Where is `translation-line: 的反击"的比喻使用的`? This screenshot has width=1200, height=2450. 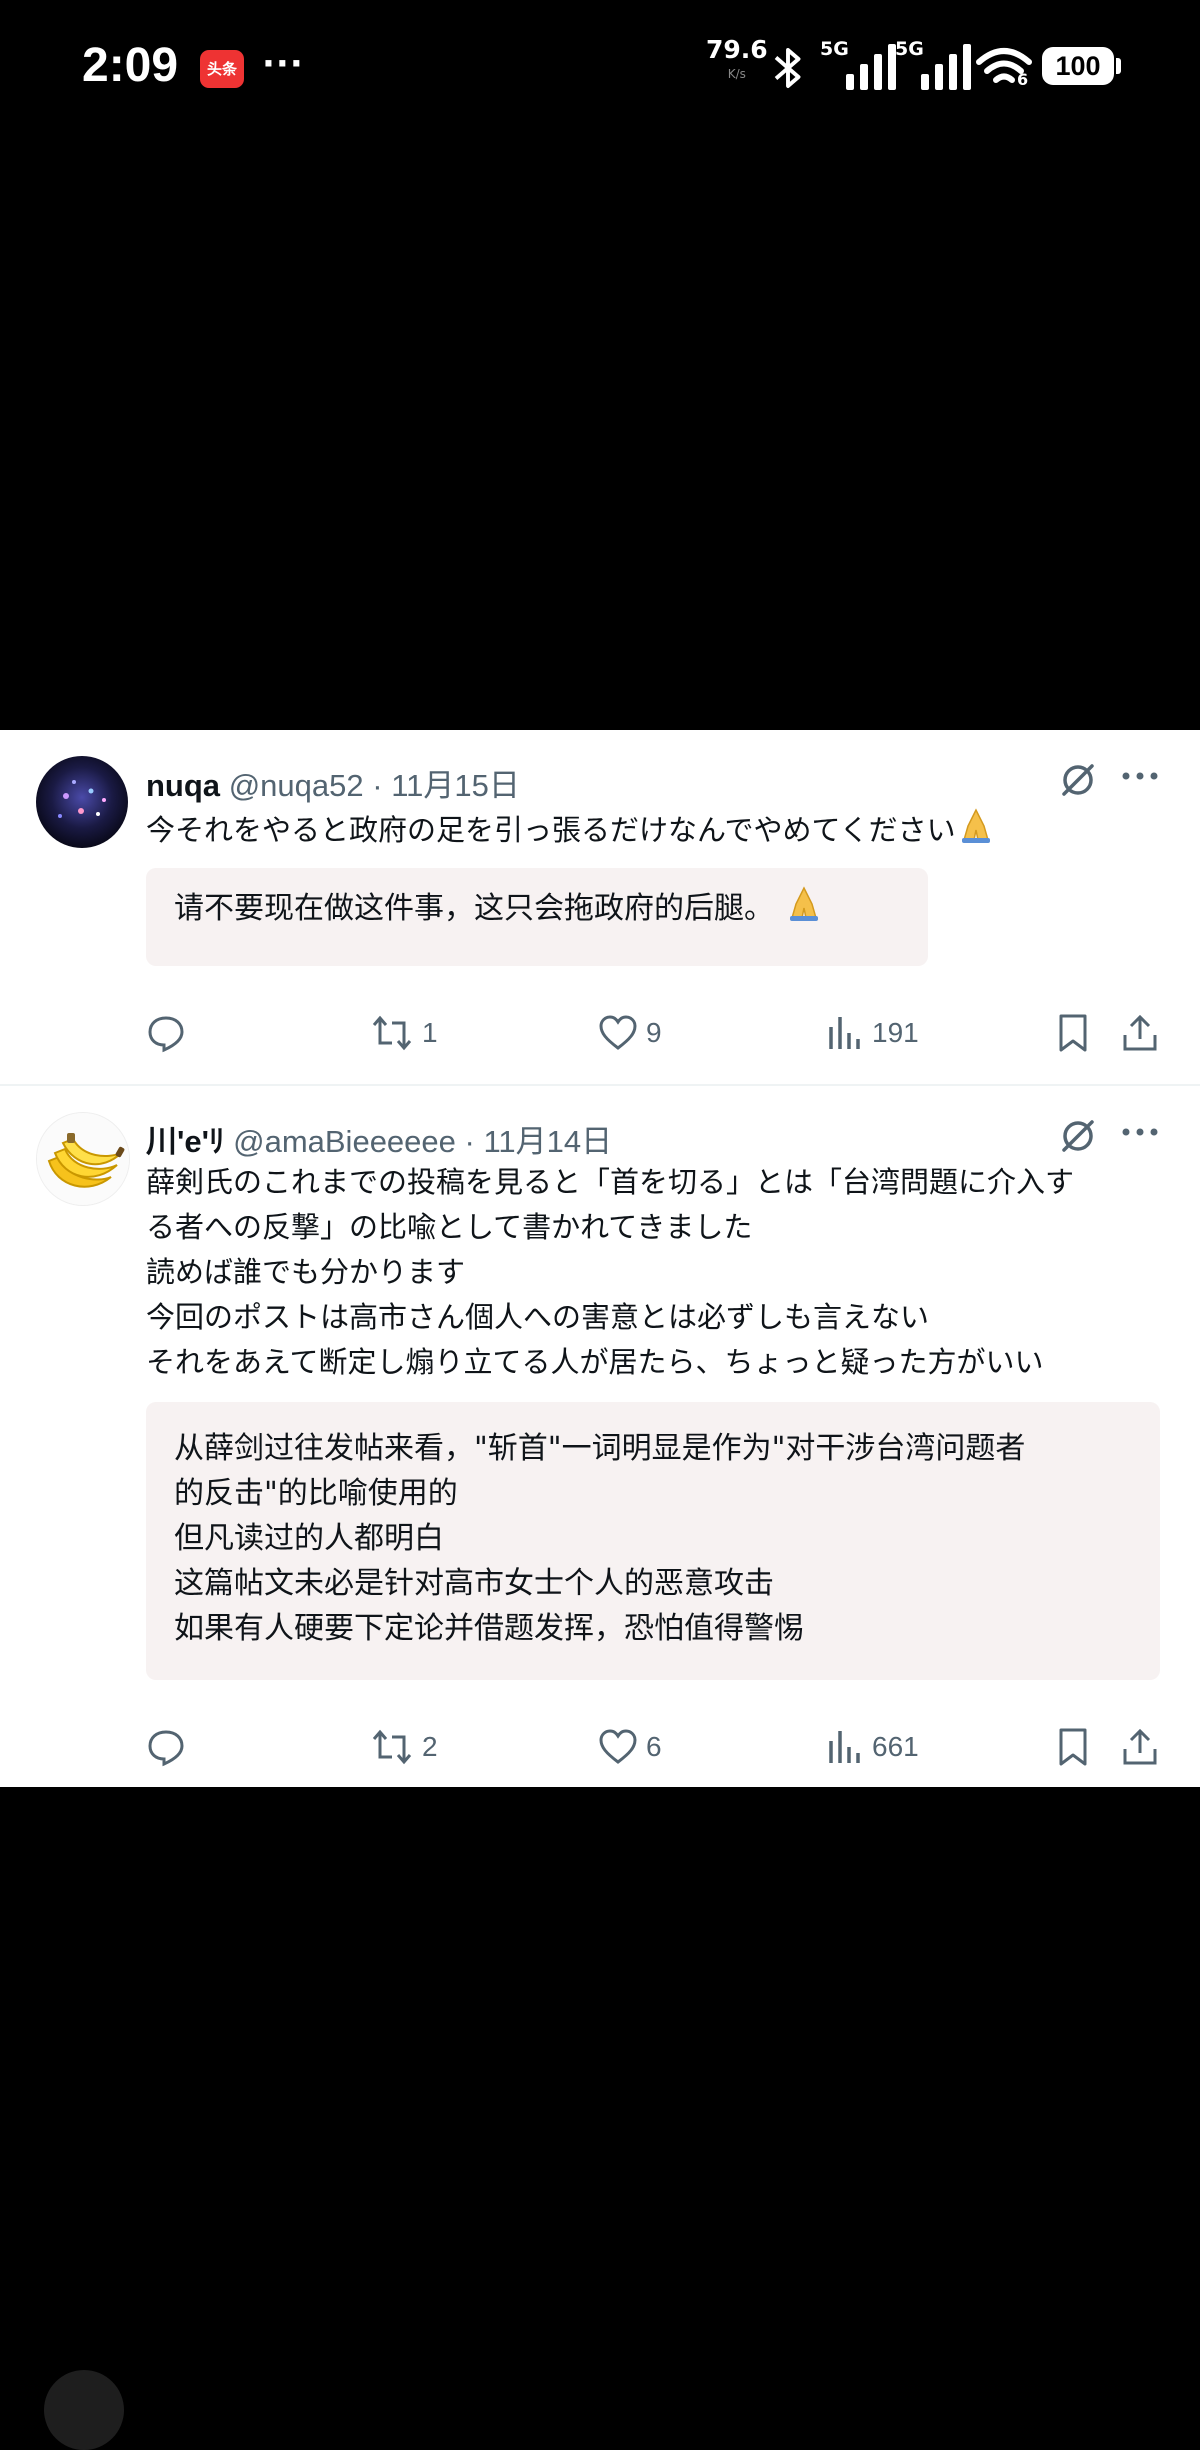 translation-line: 的反击"的比喻使用的 is located at coordinates (316, 1493).